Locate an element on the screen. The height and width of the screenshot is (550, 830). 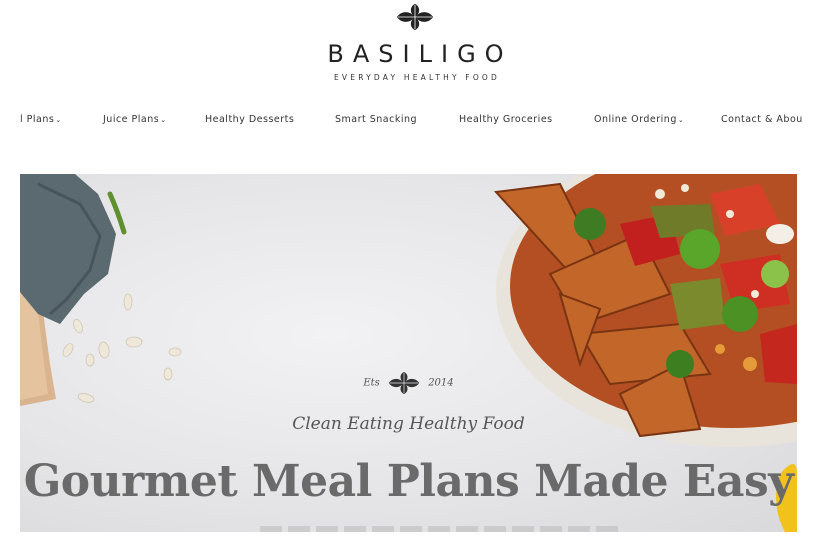
site-logo: BASILIGO EVERYDAY HEALTHY FOOD is located at coordinates (415, 43).